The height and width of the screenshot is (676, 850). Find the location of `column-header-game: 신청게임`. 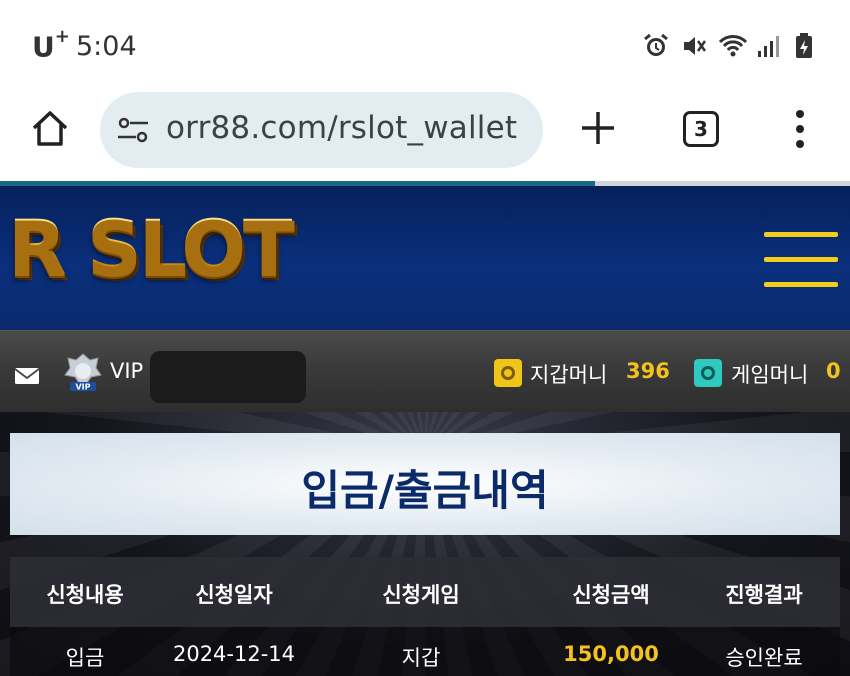

column-header-game: 신청게임 is located at coordinates (421, 595).